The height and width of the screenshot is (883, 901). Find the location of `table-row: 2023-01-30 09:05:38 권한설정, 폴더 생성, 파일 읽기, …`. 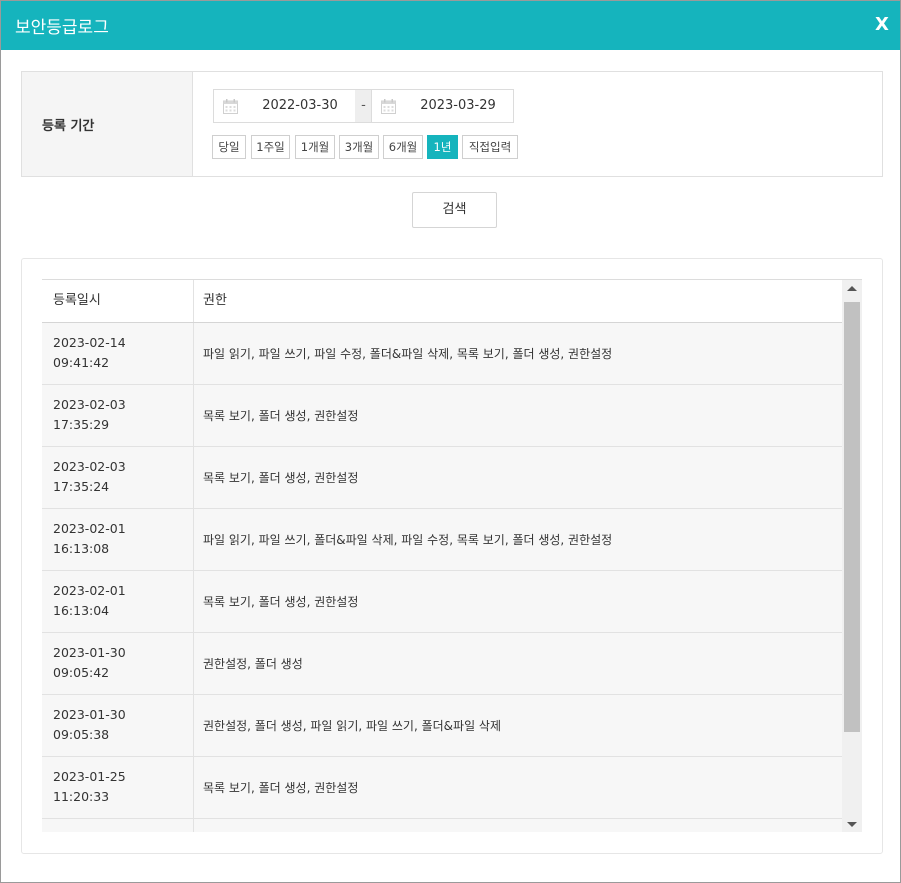

table-row: 2023-01-30 09:05:38 권한설정, 폴더 생성, 파일 읽기, … is located at coordinates (442, 726).